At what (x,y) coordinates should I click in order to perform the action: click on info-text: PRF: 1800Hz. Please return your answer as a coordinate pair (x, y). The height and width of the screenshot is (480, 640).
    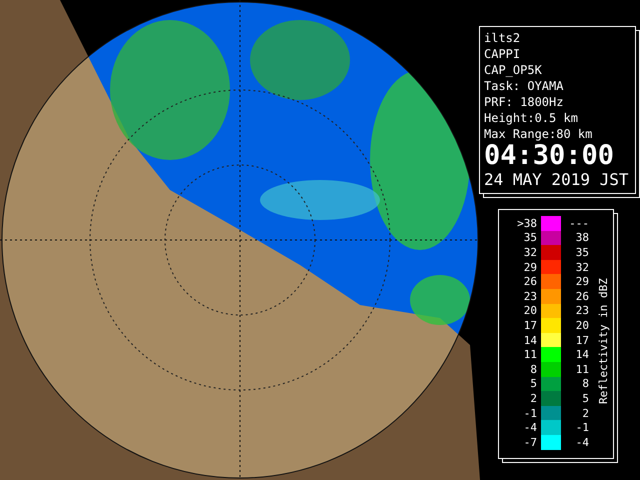
    Looking at the image, I should click on (524, 102).